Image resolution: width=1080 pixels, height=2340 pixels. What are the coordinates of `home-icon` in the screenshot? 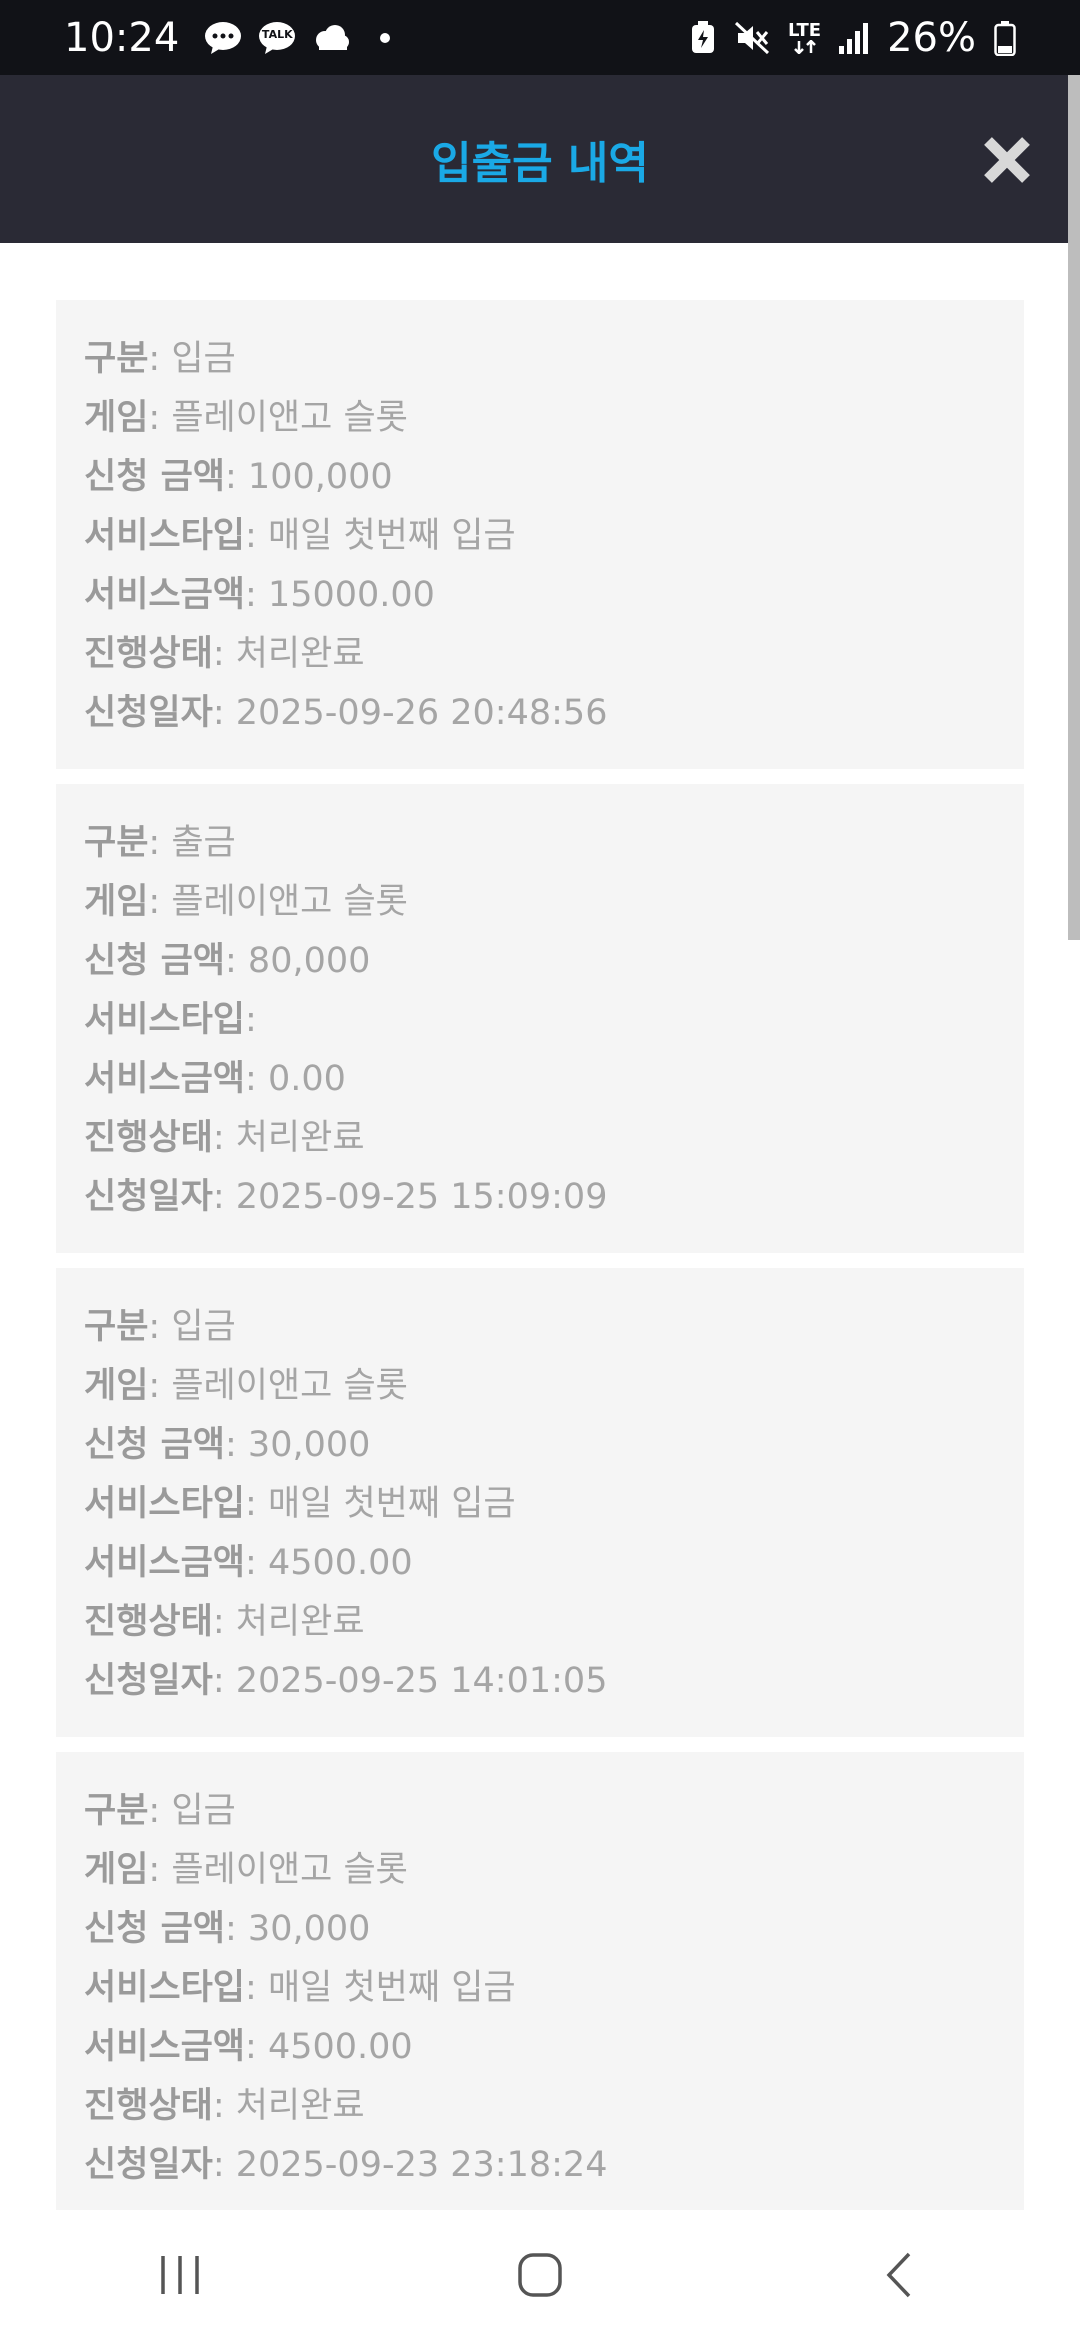 It's located at (540, 2275).